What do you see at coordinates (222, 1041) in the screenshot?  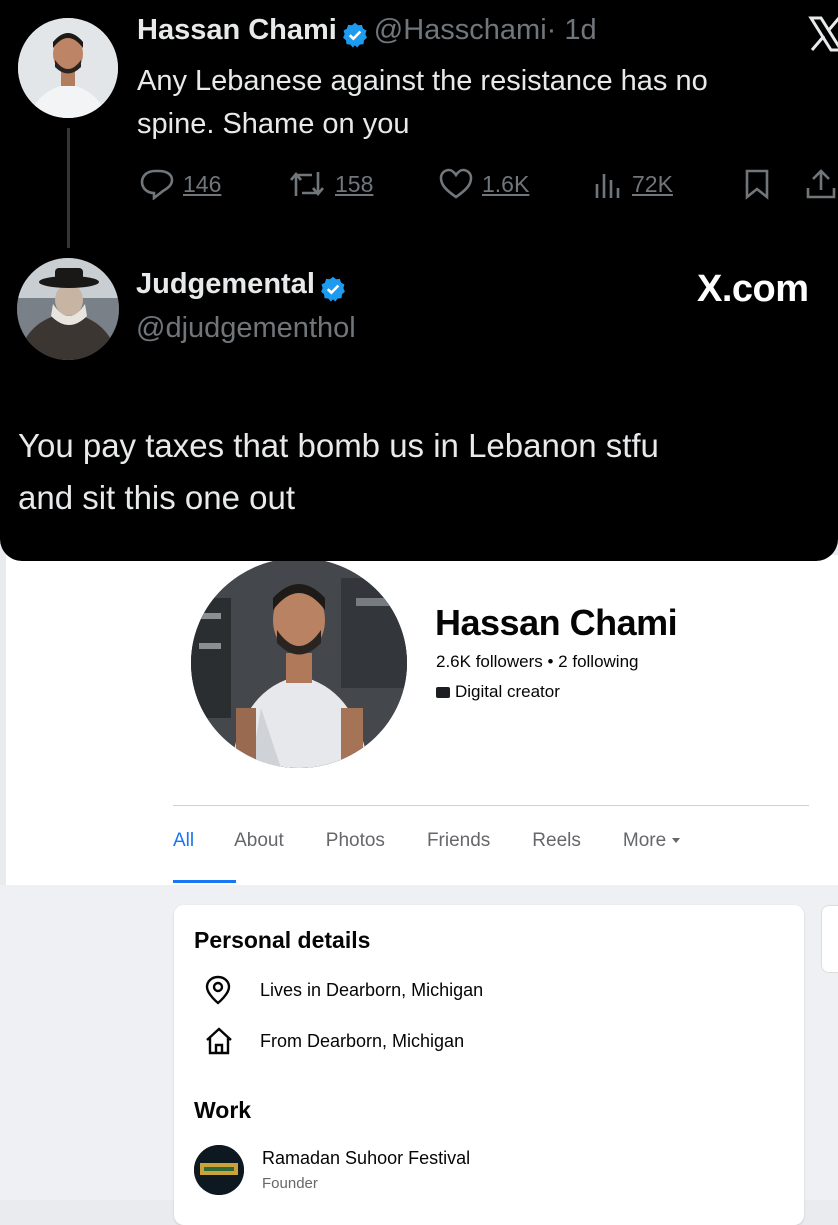 I see `home-icon` at bounding box center [222, 1041].